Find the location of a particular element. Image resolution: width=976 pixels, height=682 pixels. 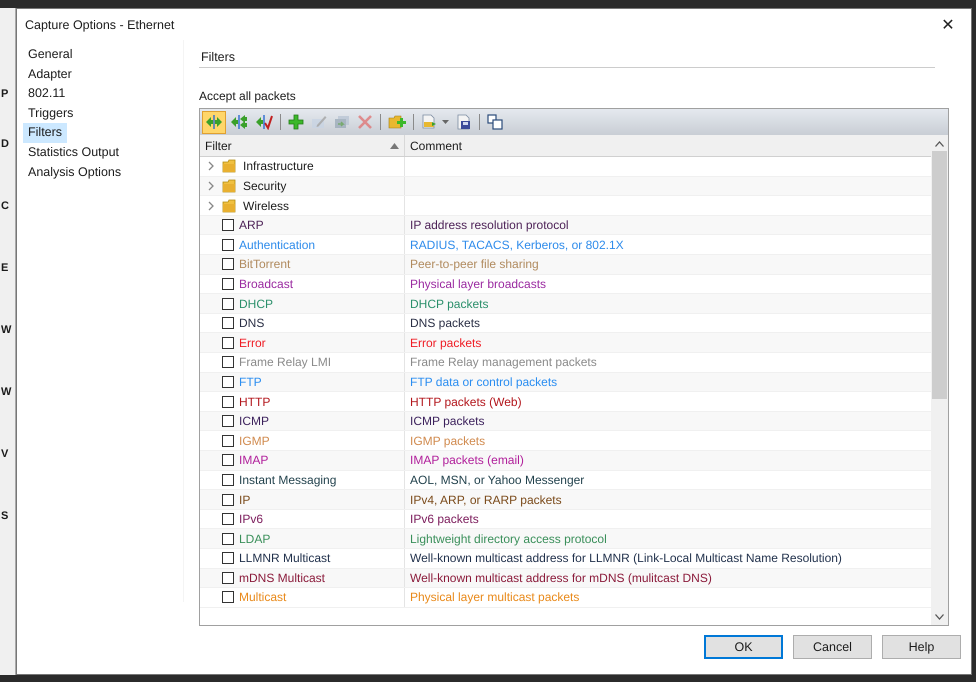

folder-plus-icon is located at coordinates (397, 122).